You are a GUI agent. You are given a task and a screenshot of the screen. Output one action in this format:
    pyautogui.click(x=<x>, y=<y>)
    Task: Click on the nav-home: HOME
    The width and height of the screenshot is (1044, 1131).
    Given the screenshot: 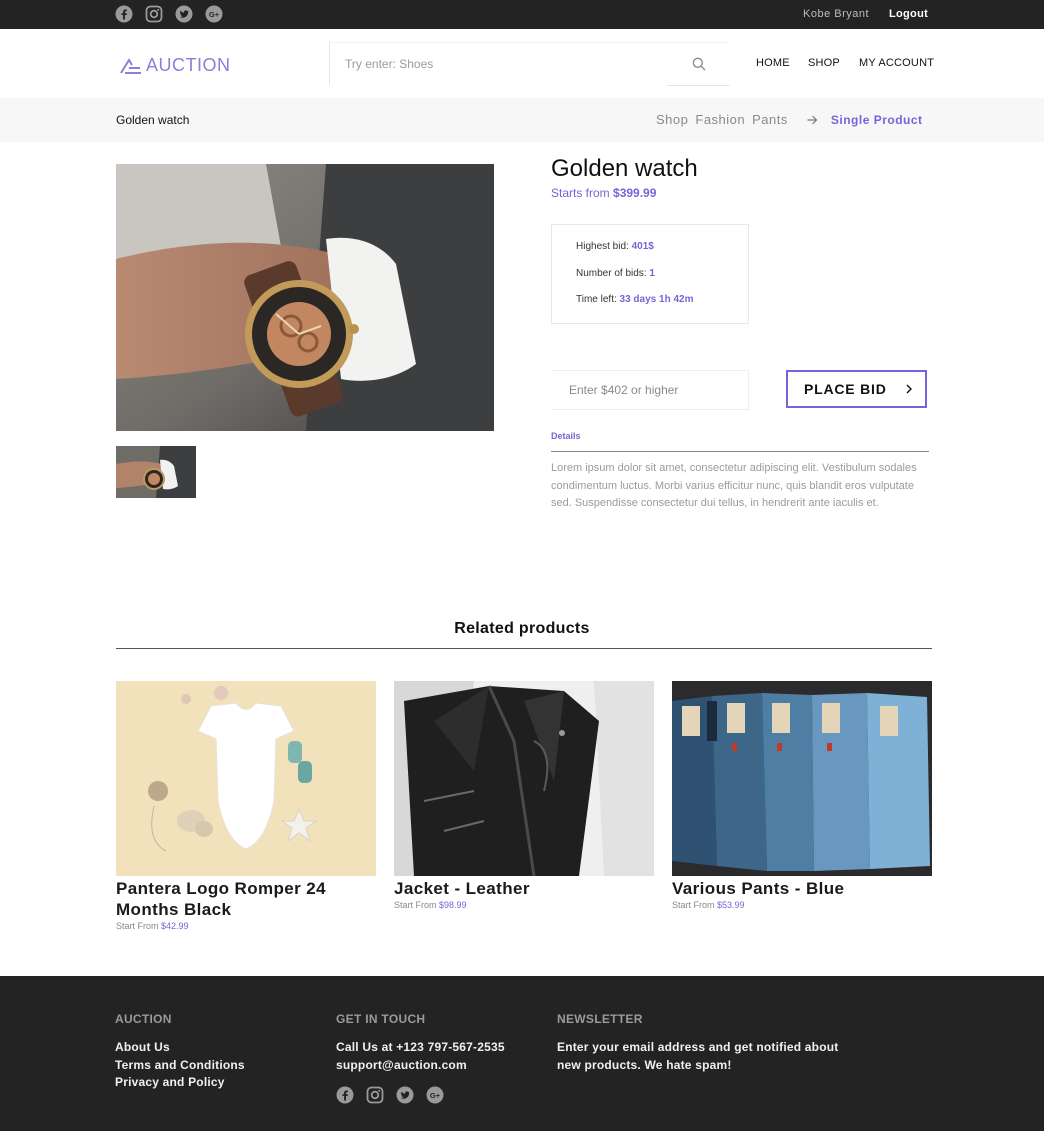 What is the action you would take?
    pyautogui.click(x=773, y=63)
    